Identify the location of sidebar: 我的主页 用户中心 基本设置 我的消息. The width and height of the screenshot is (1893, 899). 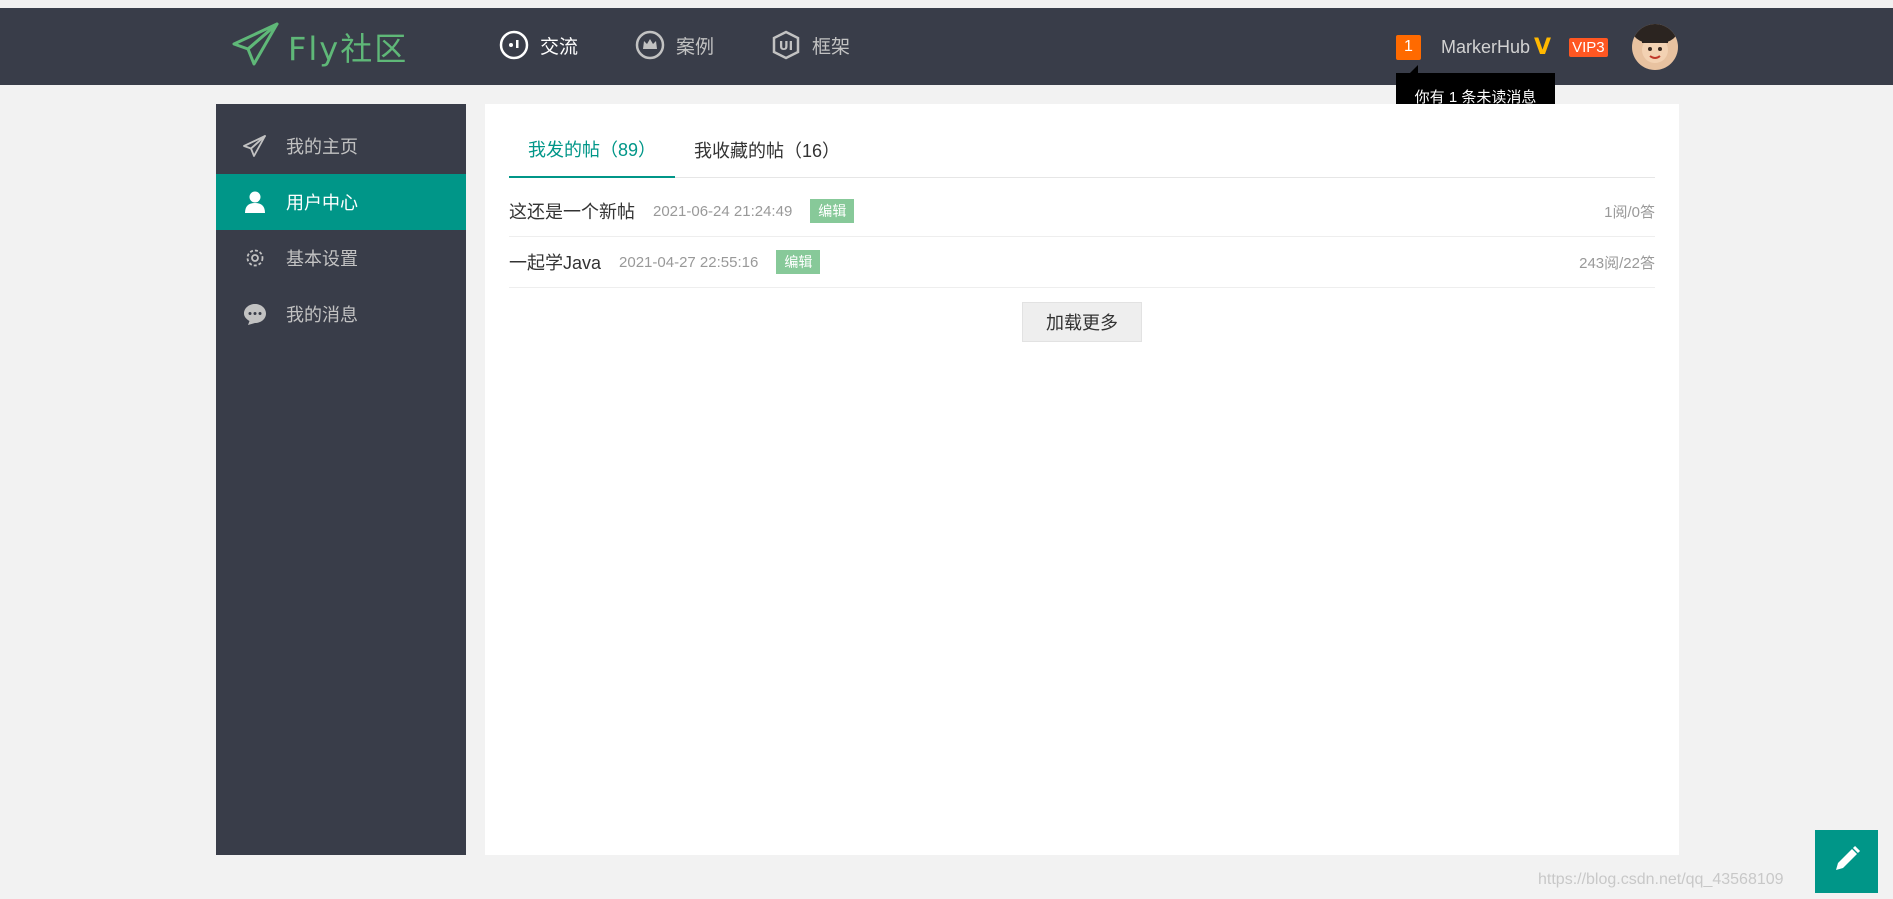
(341, 479).